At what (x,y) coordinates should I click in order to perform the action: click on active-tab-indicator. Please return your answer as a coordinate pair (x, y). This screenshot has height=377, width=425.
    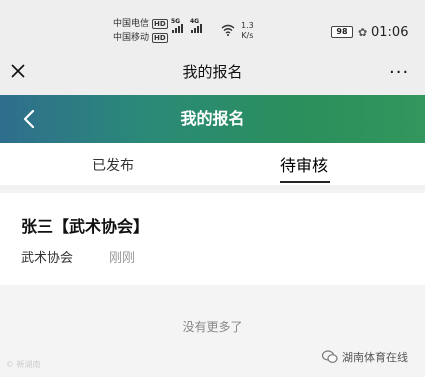
    Looking at the image, I should click on (305, 182).